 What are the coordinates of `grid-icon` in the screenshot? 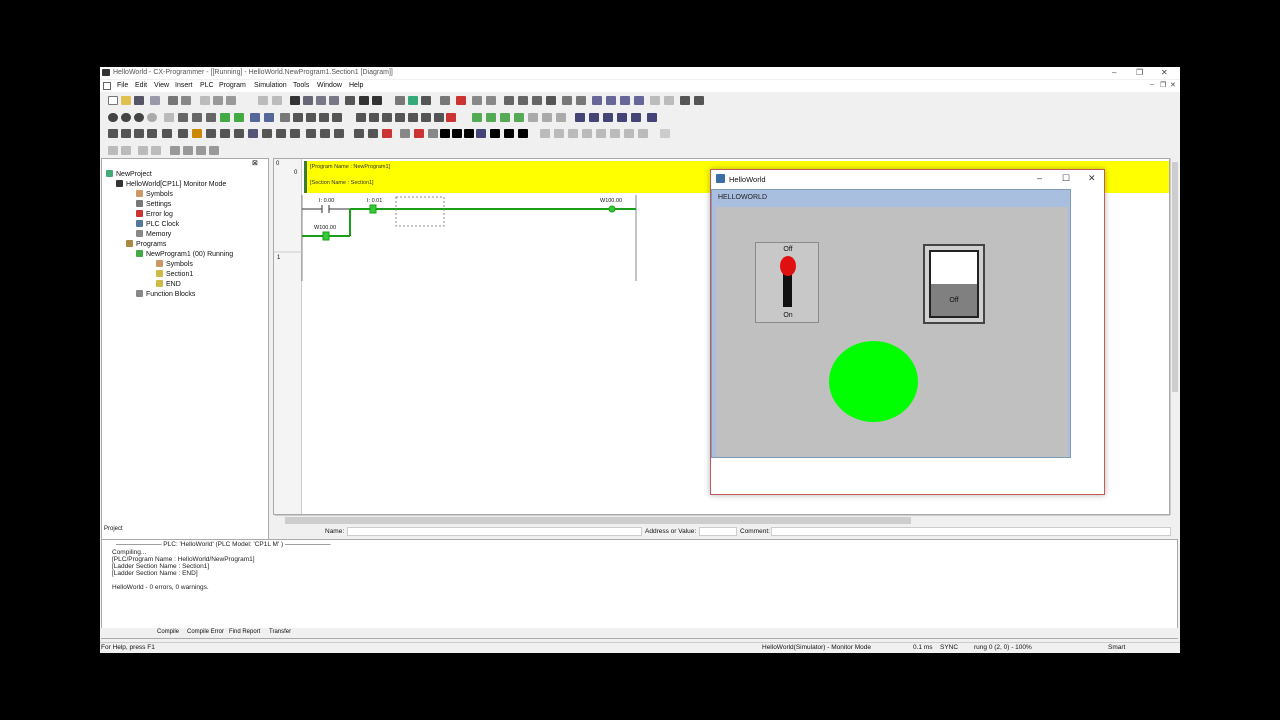 It's located at (169, 117).